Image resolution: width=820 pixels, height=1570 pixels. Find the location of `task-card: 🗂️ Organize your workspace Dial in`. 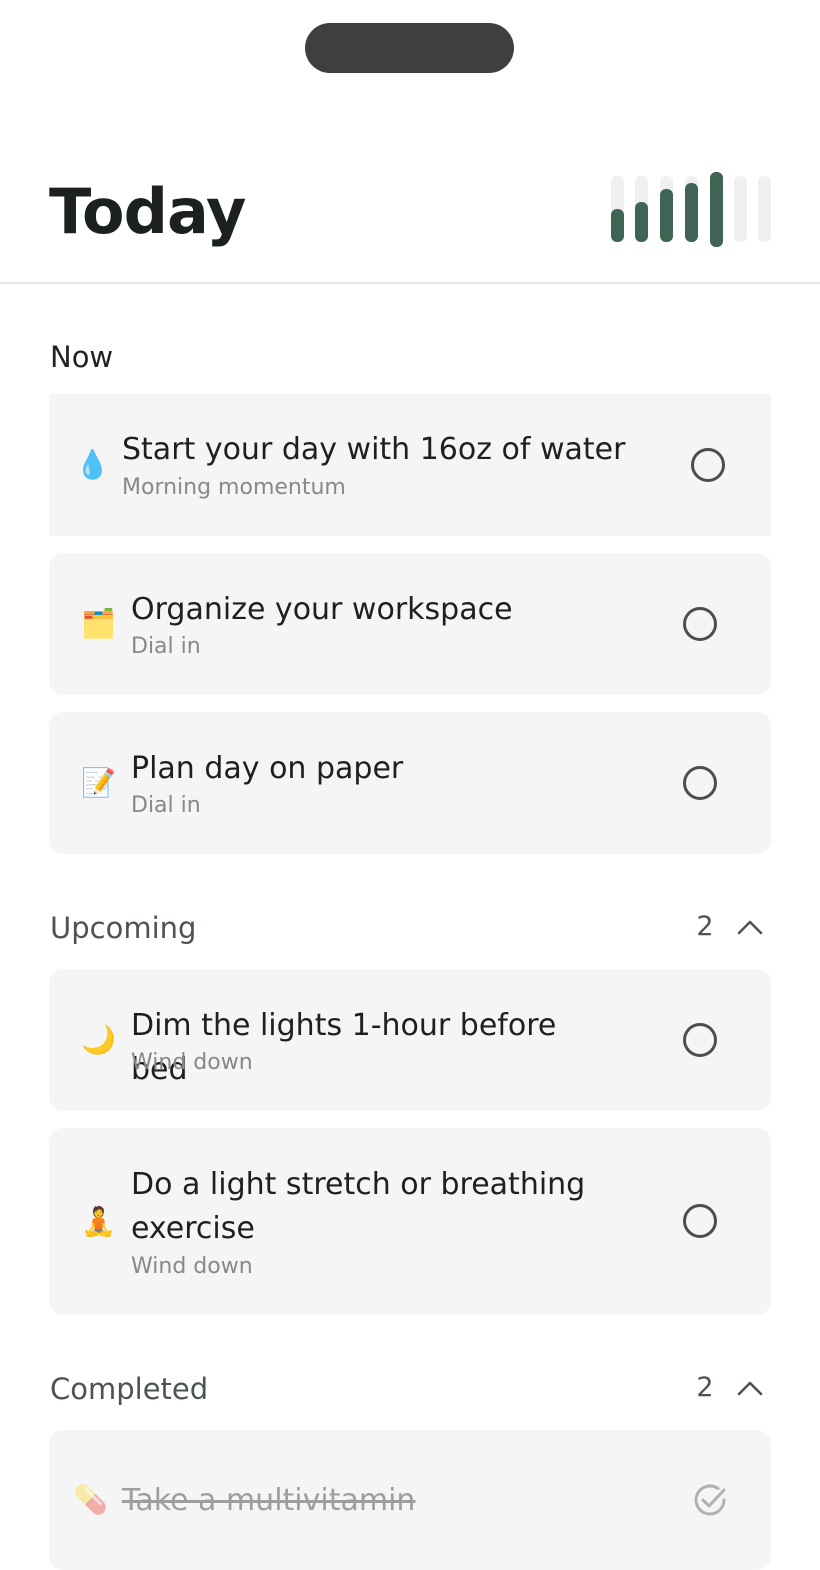

task-card: 🗂️ Organize your workspace Dial in is located at coordinates (410, 624).